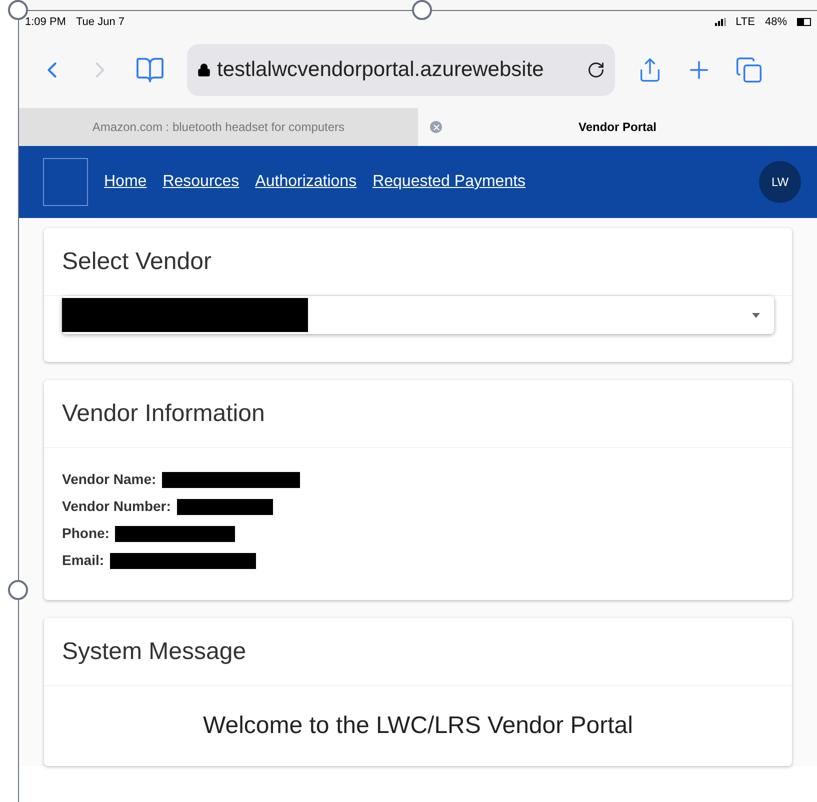  Describe the element at coordinates (745, 22) in the screenshot. I see `network-label: LTE` at that location.